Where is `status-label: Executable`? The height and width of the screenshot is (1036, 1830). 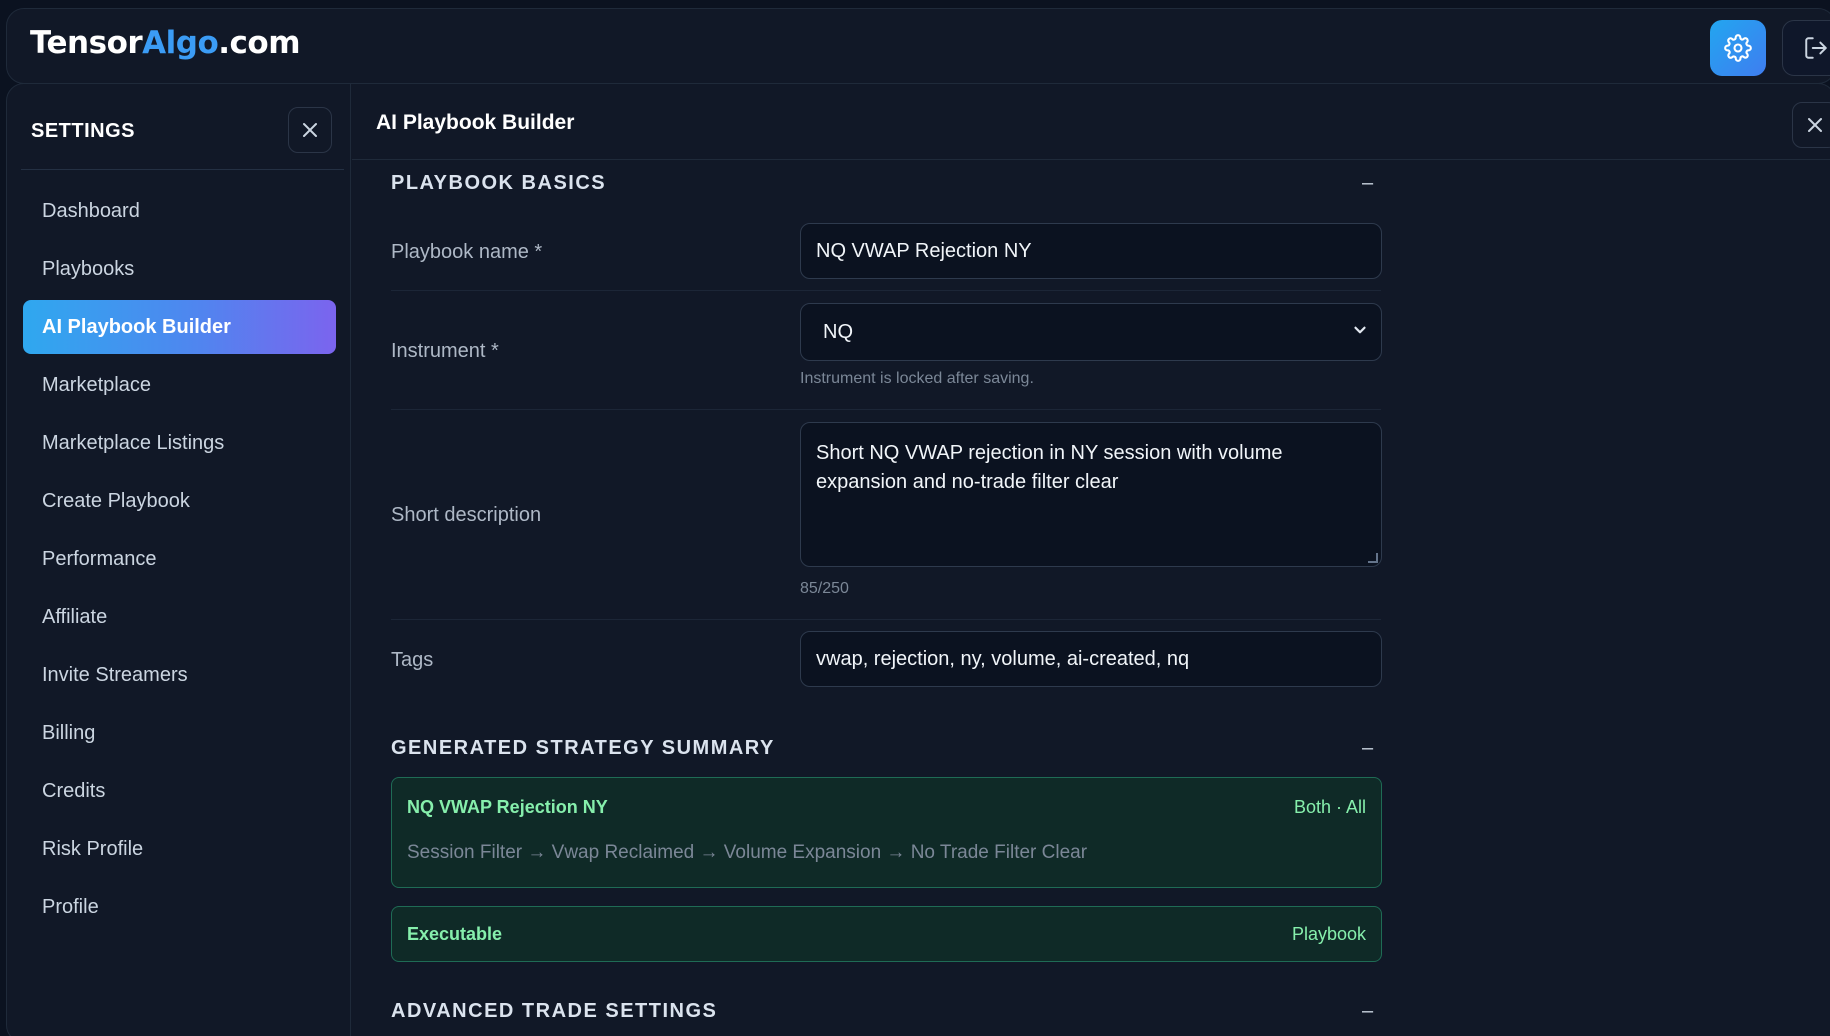
status-label: Executable is located at coordinates (455, 934).